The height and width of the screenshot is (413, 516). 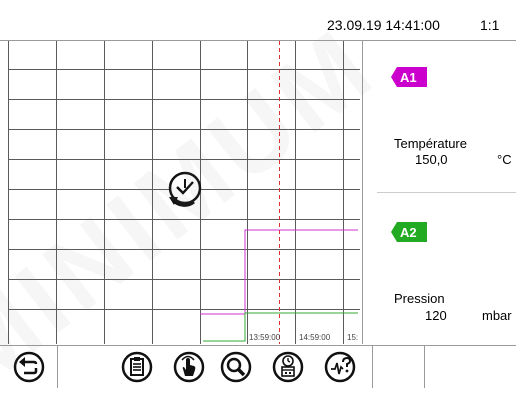 What do you see at coordinates (497, 315) in the screenshot?
I see `channel-a2-unit: mbar` at bounding box center [497, 315].